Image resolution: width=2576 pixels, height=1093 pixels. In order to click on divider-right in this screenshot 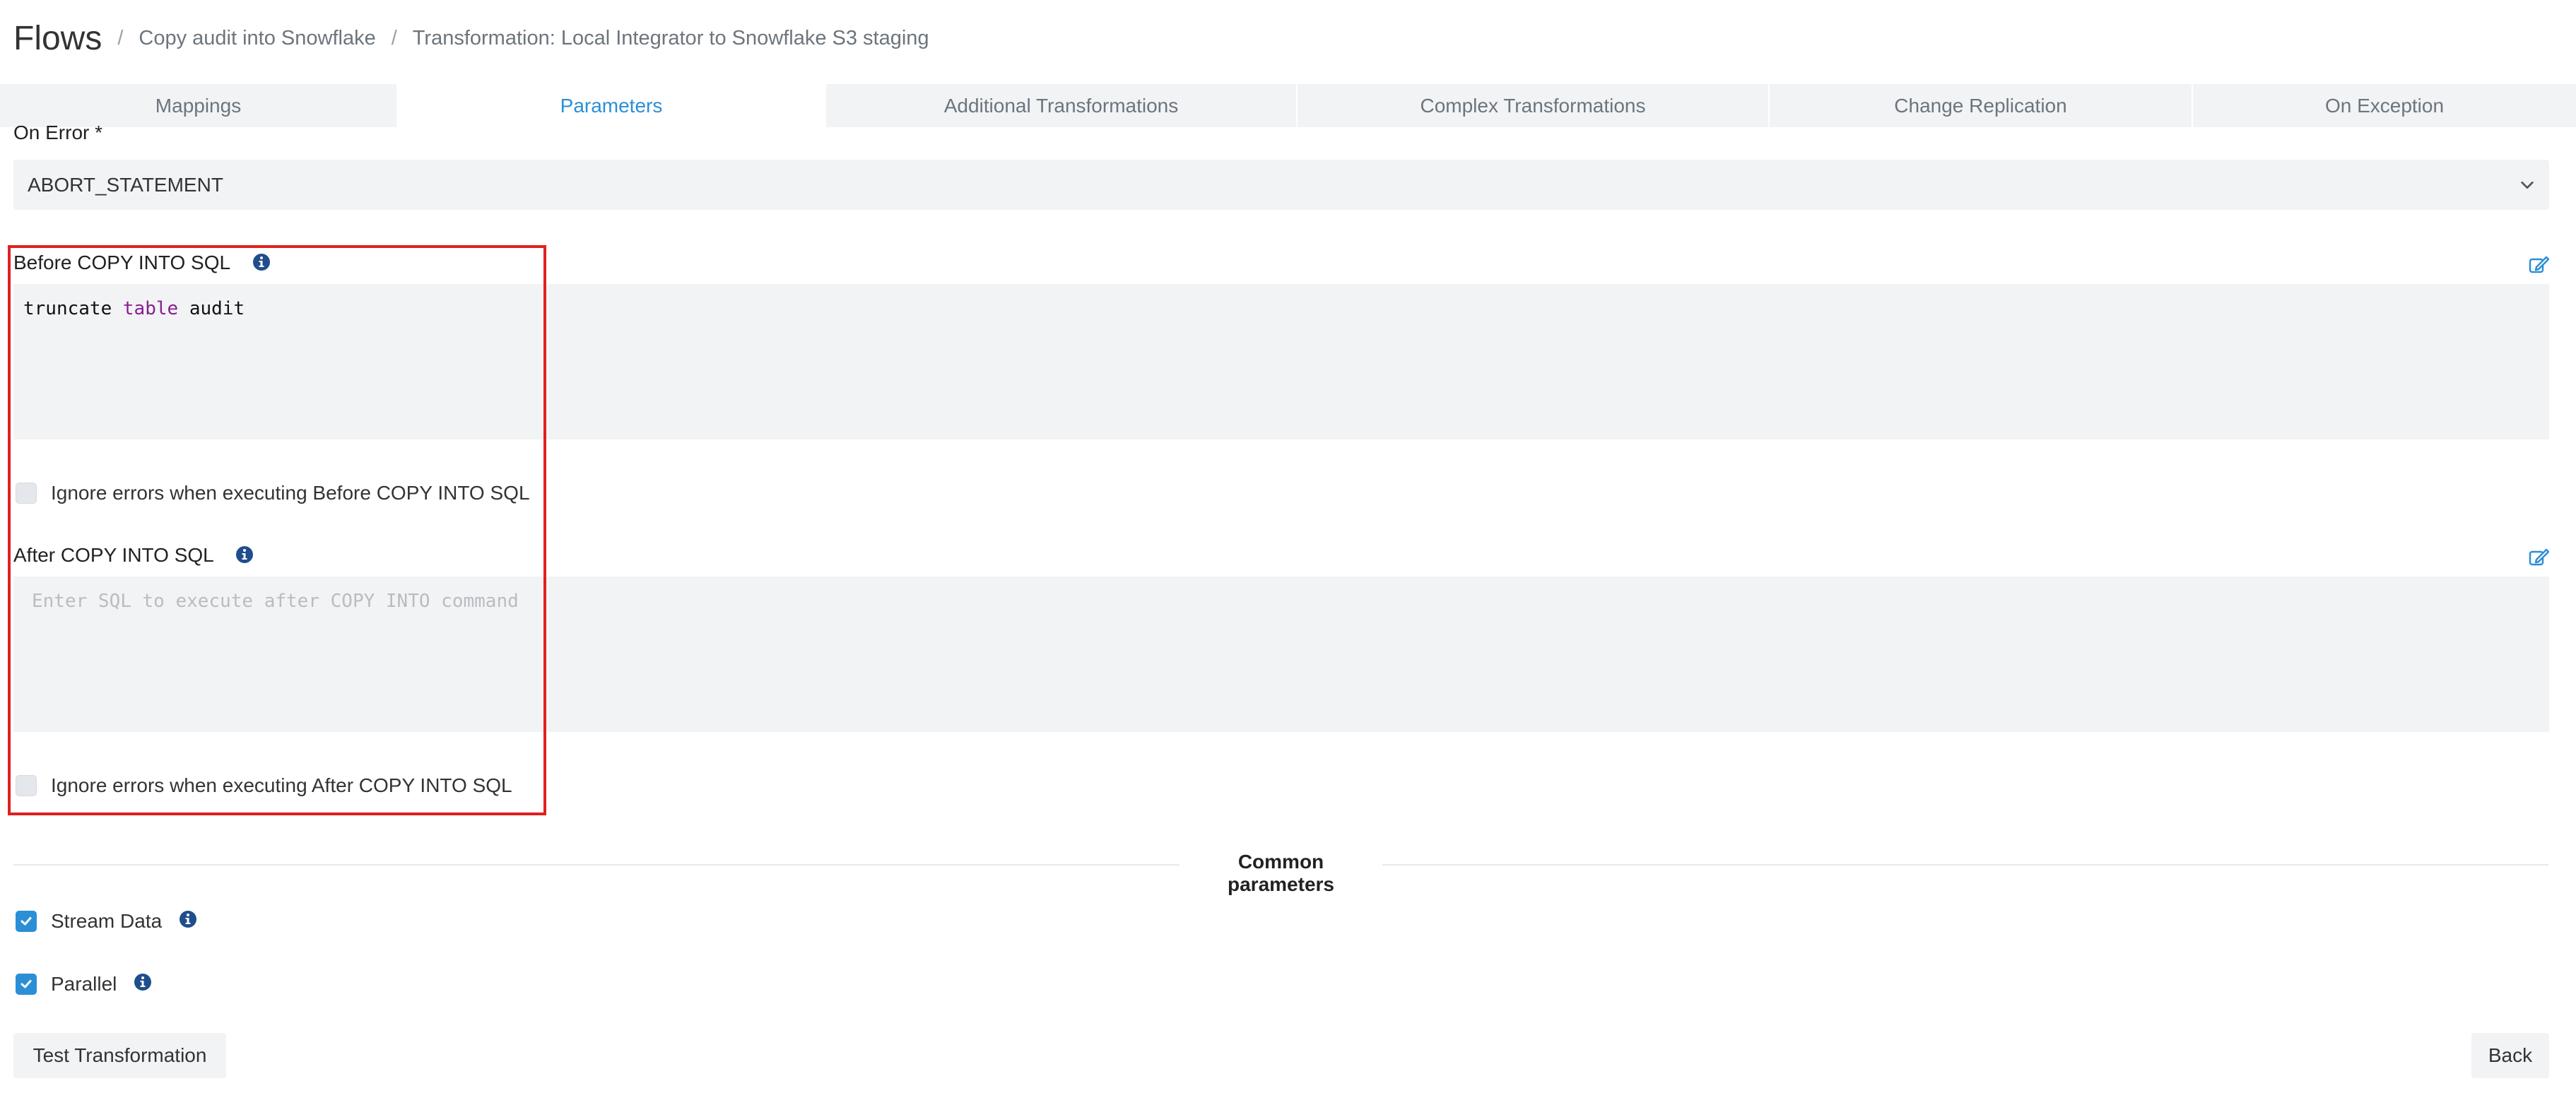, I will do `click(1965, 864)`.